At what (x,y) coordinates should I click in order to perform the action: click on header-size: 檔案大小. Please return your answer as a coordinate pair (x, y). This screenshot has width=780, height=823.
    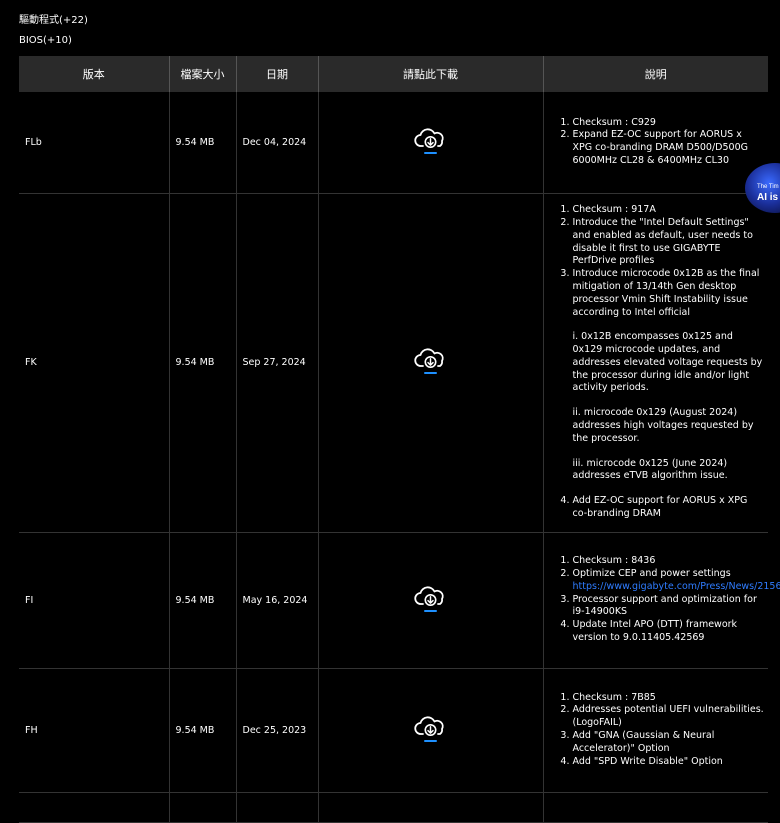
    Looking at the image, I should click on (203, 74).